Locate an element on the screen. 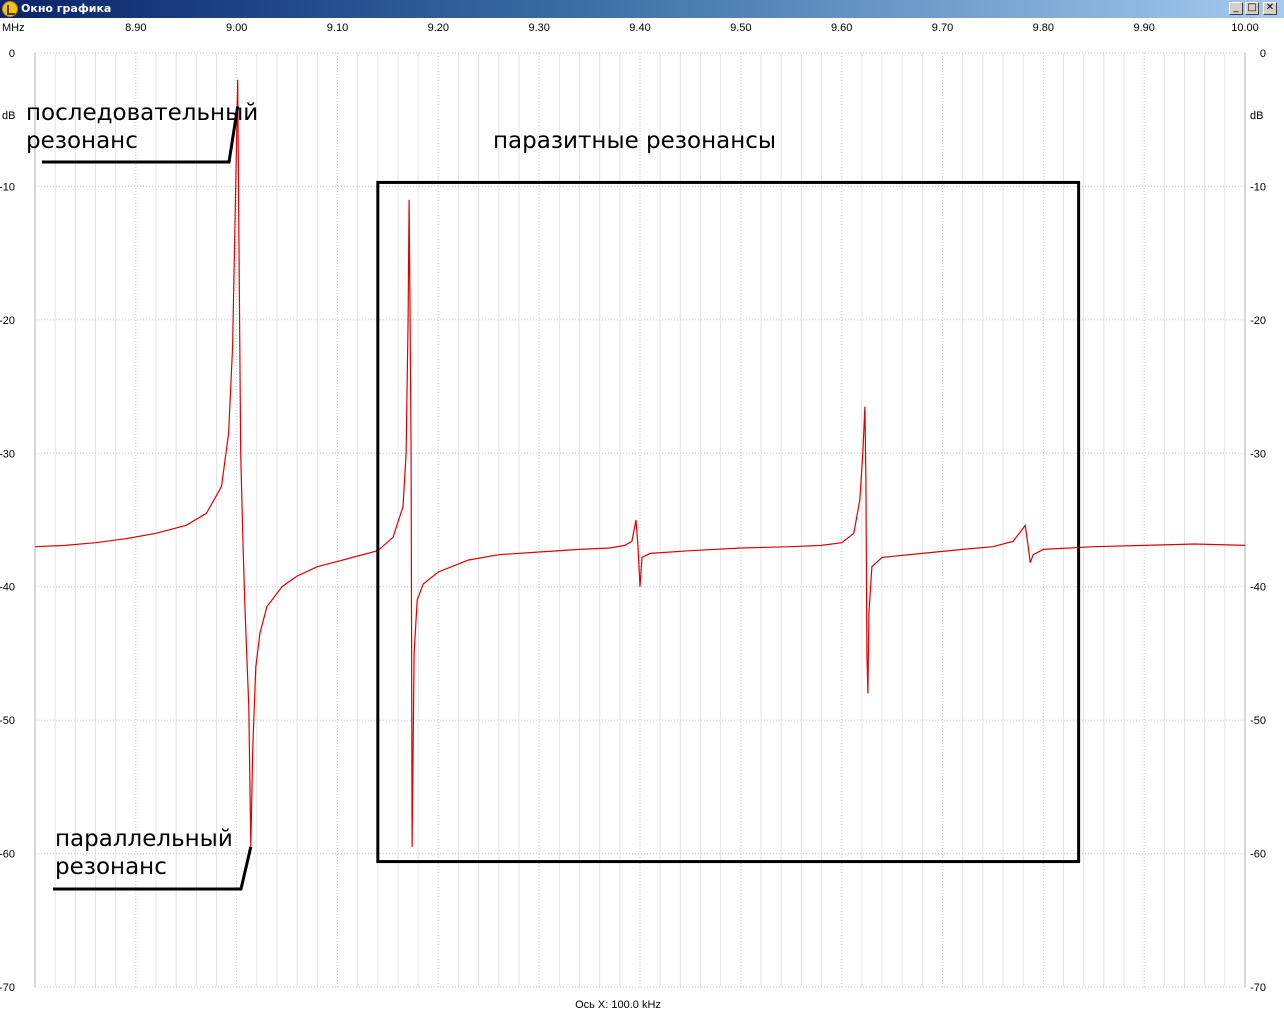 This screenshot has width=1284, height=1024. x-tick-label: 9.40 is located at coordinates (639, 28).